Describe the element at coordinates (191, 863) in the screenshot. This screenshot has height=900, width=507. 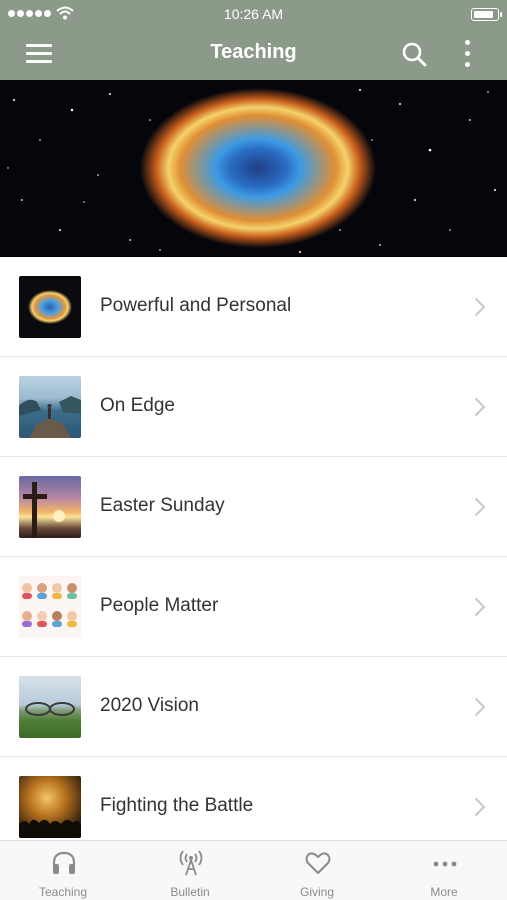
I see `broadcast-tower-icon` at that location.